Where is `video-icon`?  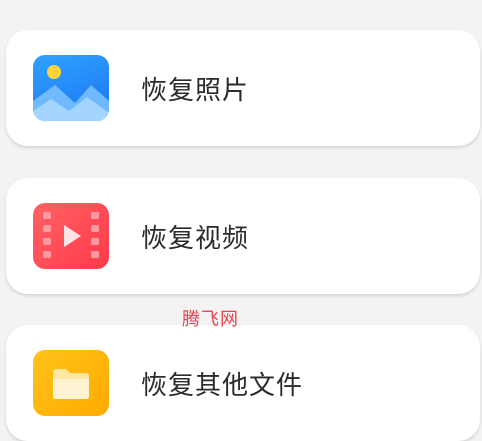
video-icon is located at coordinates (71, 236).